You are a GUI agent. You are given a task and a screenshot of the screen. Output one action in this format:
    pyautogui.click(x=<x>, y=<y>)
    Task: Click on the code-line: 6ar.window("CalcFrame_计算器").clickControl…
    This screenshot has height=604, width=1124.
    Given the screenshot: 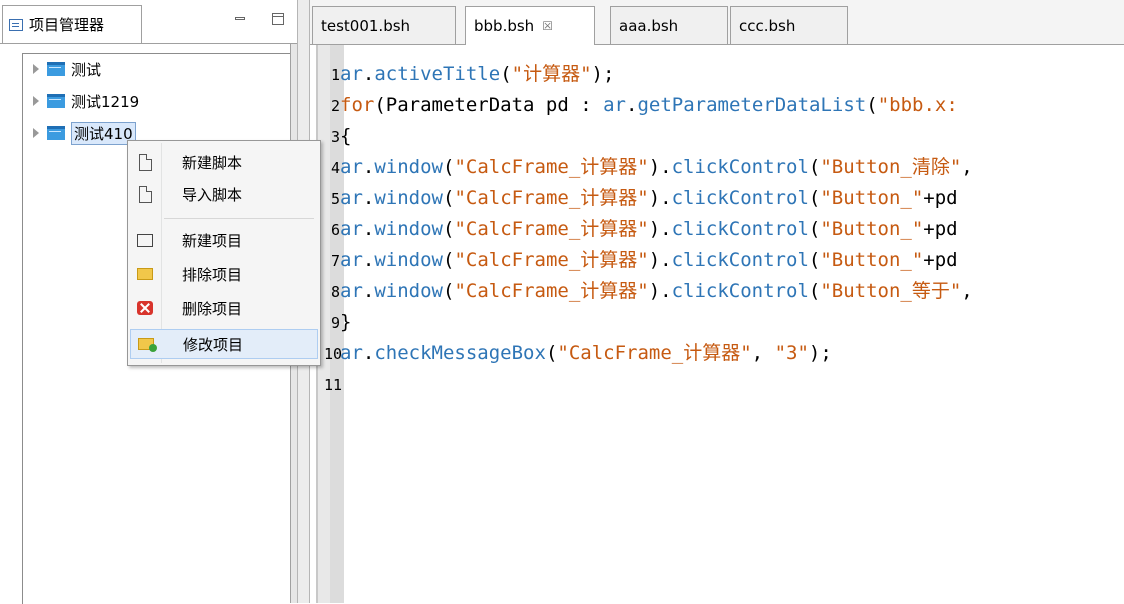 What is the action you would take?
    pyautogui.click(x=641, y=229)
    